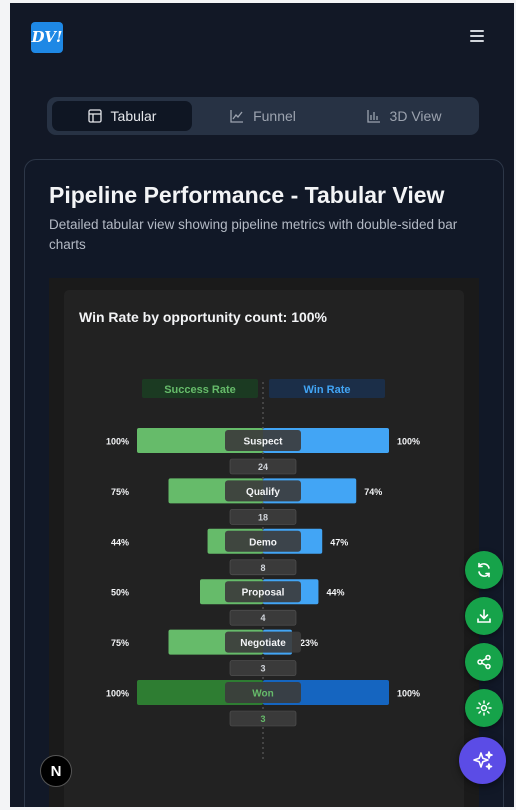  I want to click on stage-label: Won, so click(262, 694).